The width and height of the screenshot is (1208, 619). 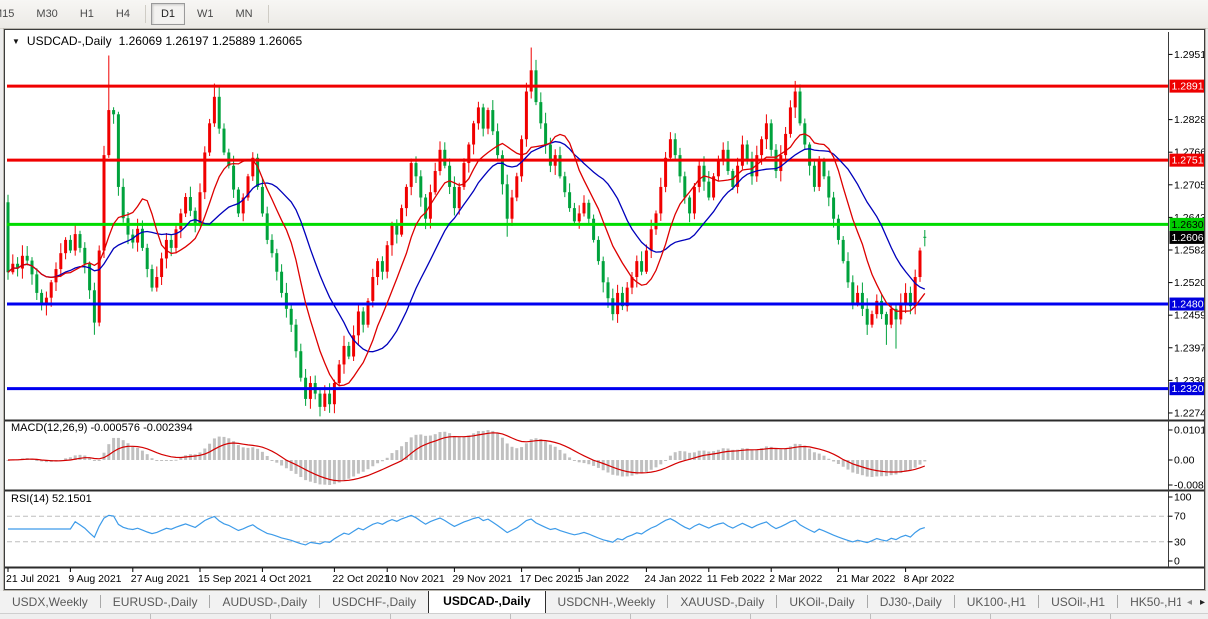 What do you see at coordinates (673, 579) in the screenshot?
I see `date-tick-label: 24 Jan 2022` at bounding box center [673, 579].